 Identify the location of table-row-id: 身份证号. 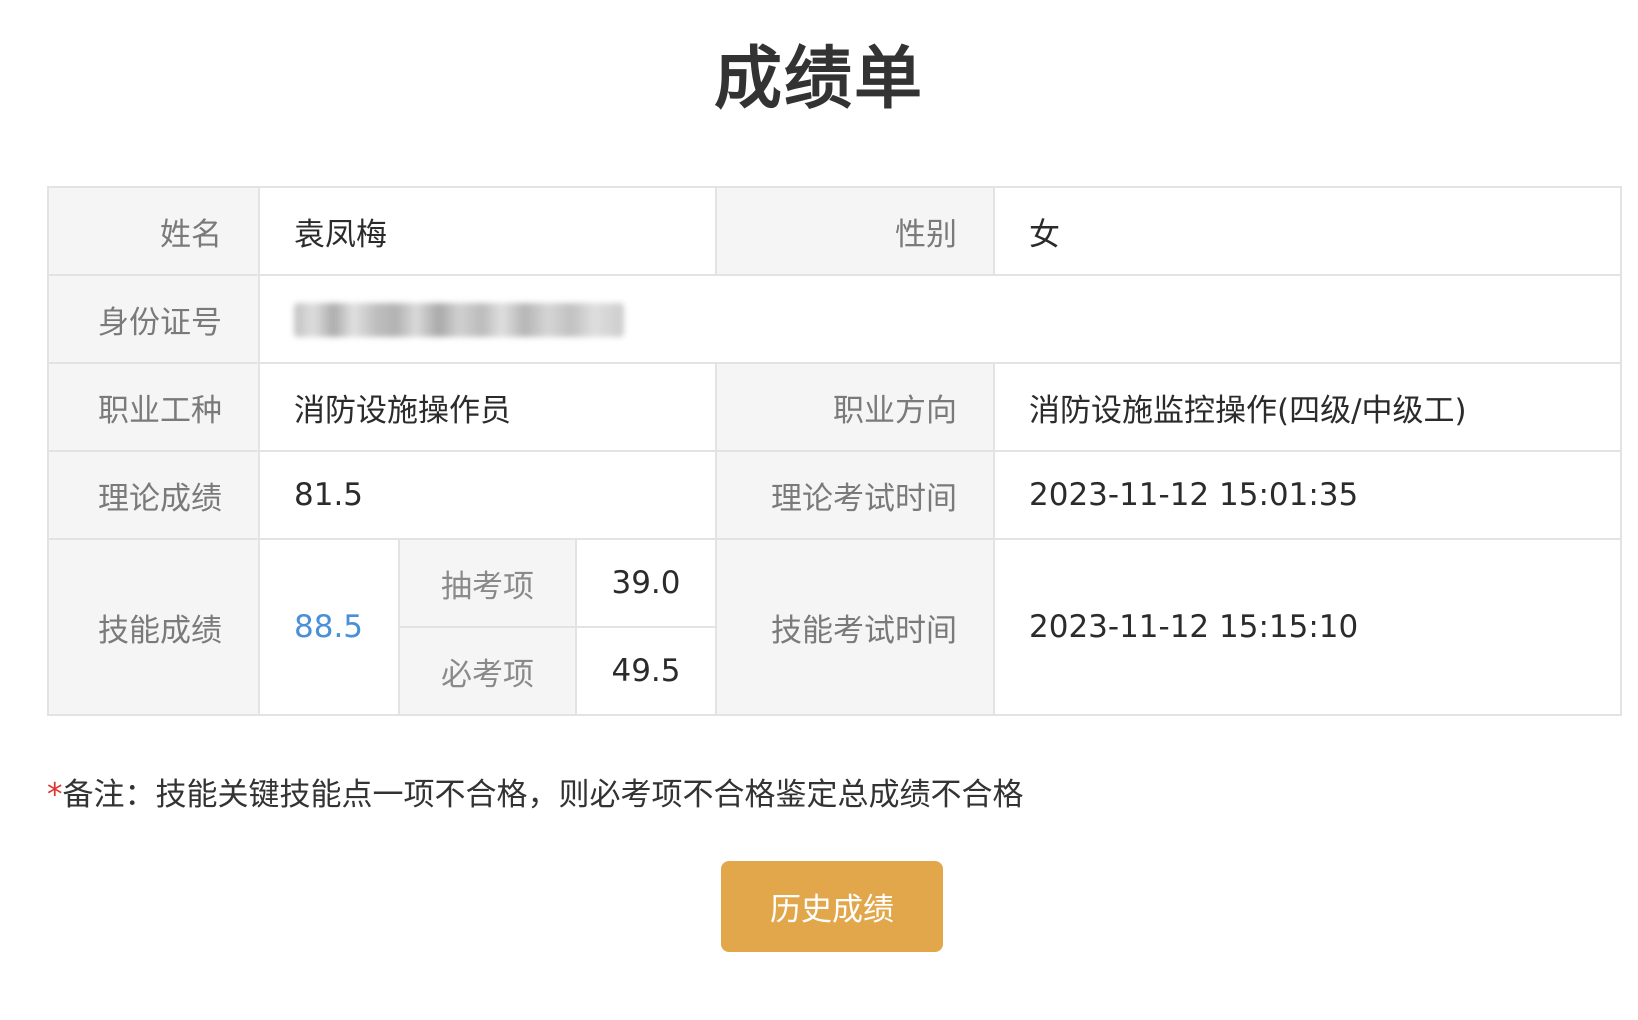
(834, 319).